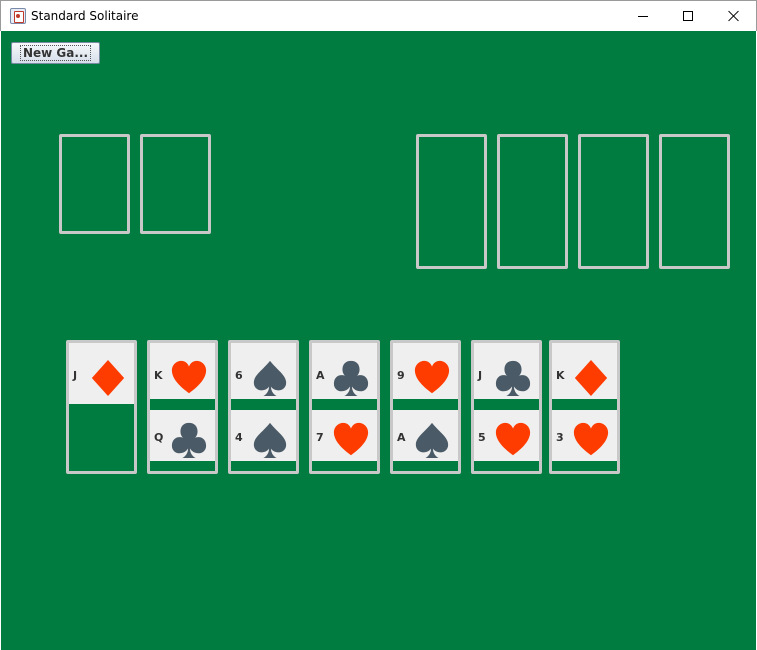 This screenshot has height=650, width=757. I want to click on playing-card: 3, so click(584, 435).